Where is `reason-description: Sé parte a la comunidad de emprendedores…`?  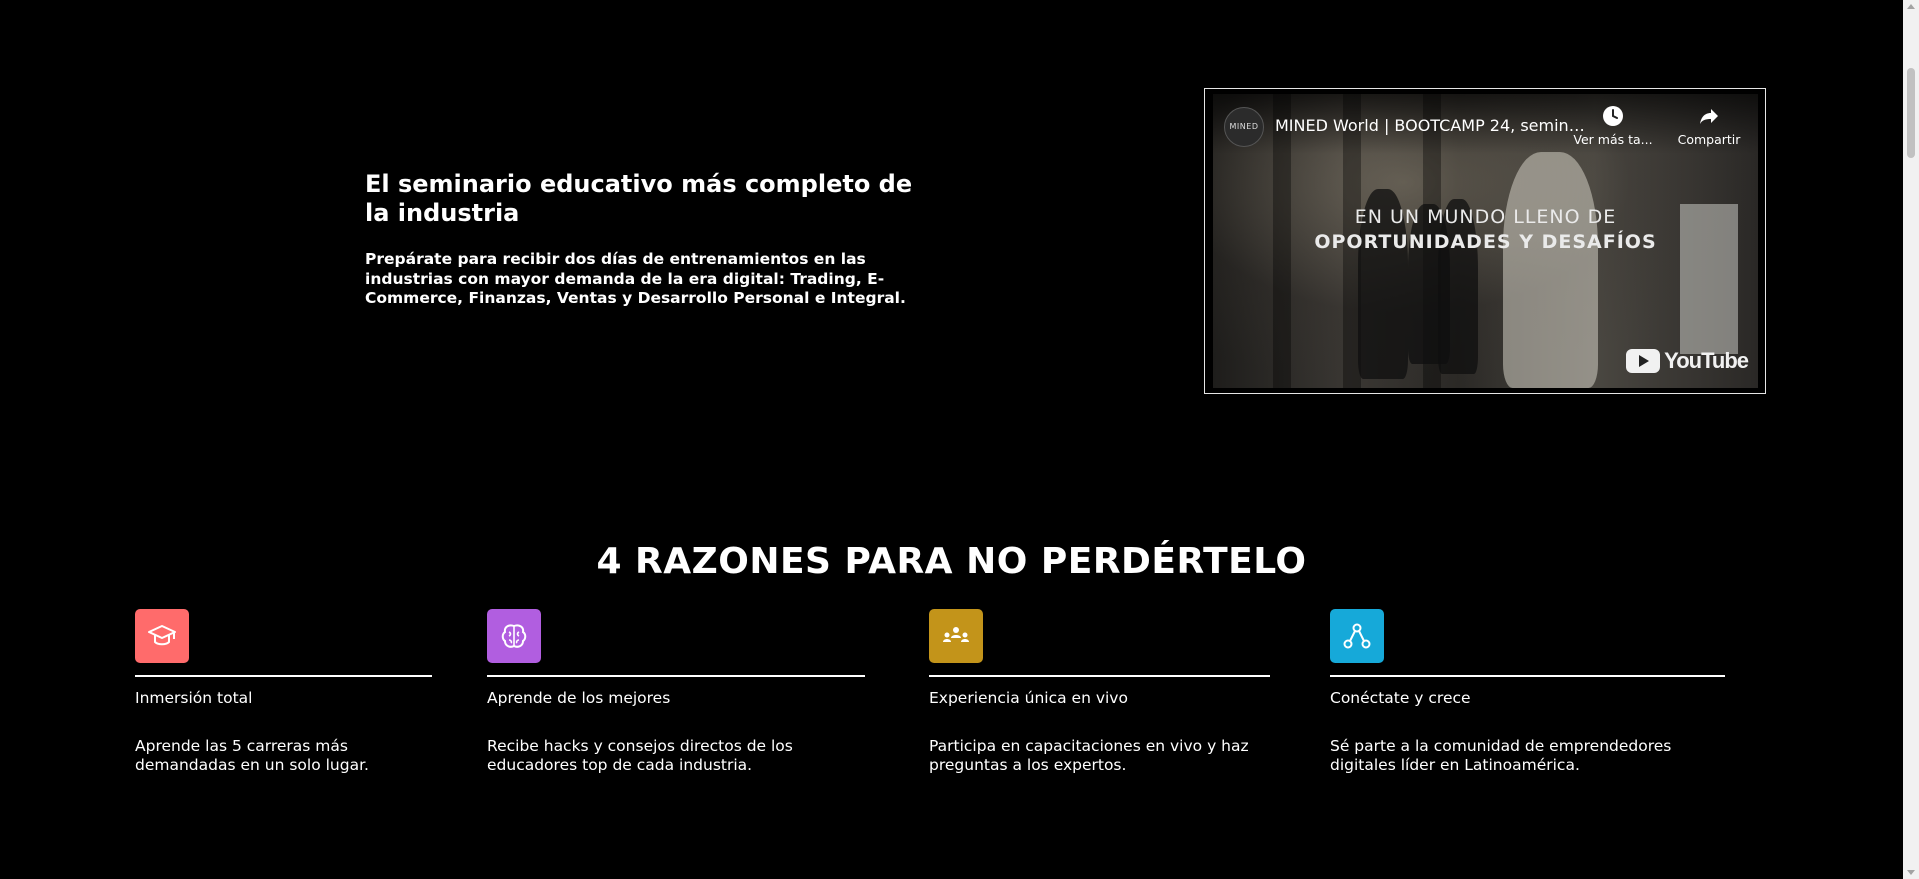 reason-description: Sé parte a la comunidad de emprendedores… is located at coordinates (1501, 755).